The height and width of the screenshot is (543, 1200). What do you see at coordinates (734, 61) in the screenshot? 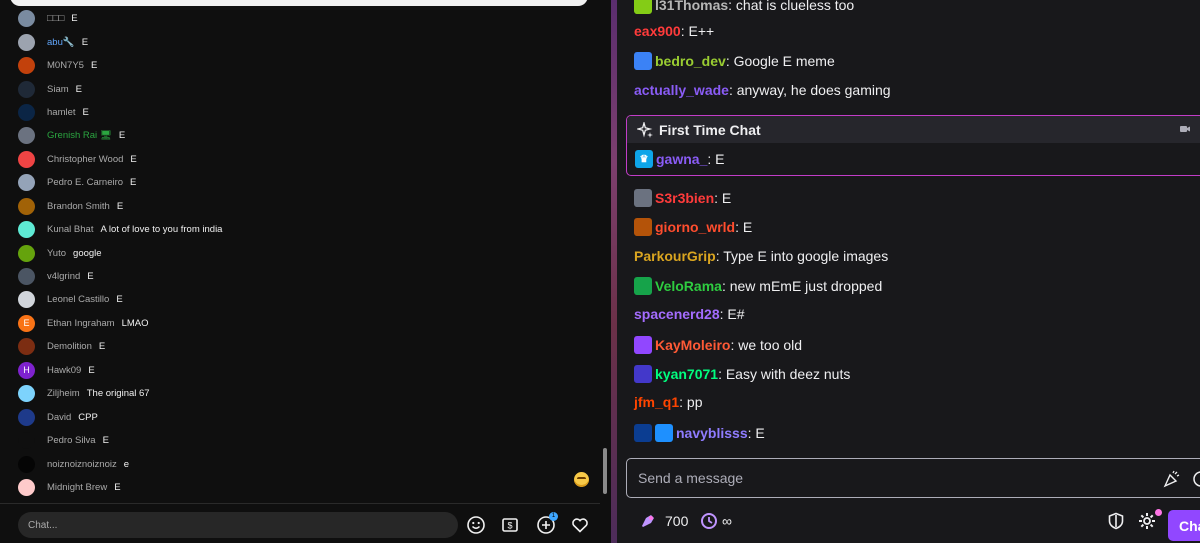
I see `twitch-message: bedro_dev: Google E meme` at bounding box center [734, 61].